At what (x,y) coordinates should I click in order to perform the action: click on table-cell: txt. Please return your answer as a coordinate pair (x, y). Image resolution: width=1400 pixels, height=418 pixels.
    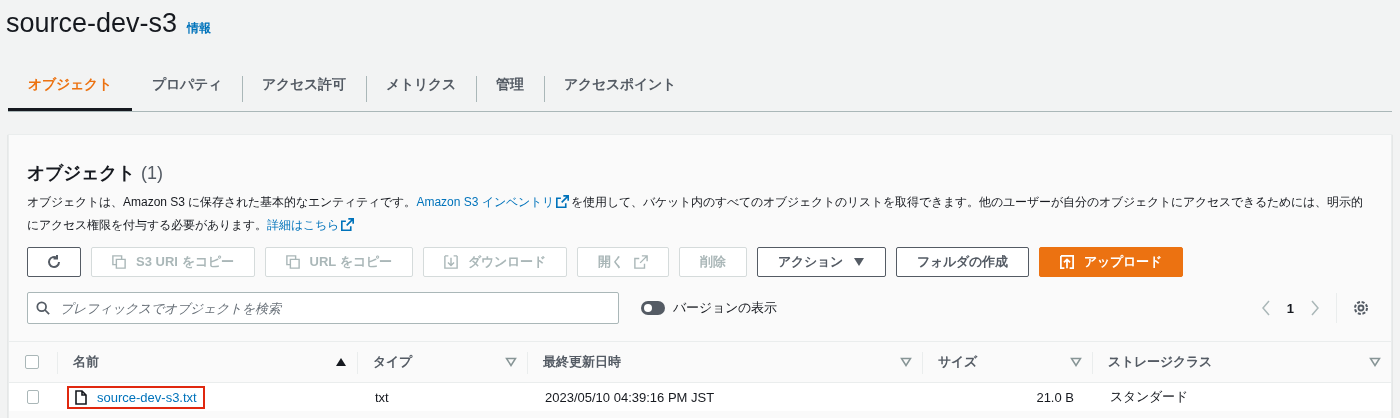
    Looking at the image, I should click on (382, 397).